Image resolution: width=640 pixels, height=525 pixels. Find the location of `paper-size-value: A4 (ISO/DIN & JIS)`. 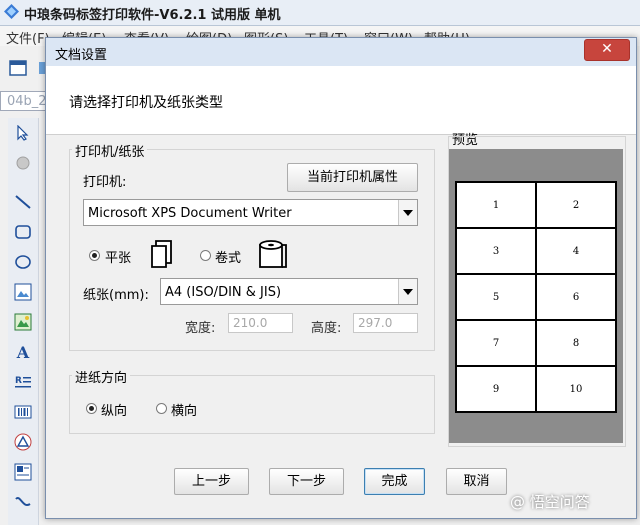

paper-size-value: A4 (ISO/DIN & JIS) is located at coordinates (223, 292).